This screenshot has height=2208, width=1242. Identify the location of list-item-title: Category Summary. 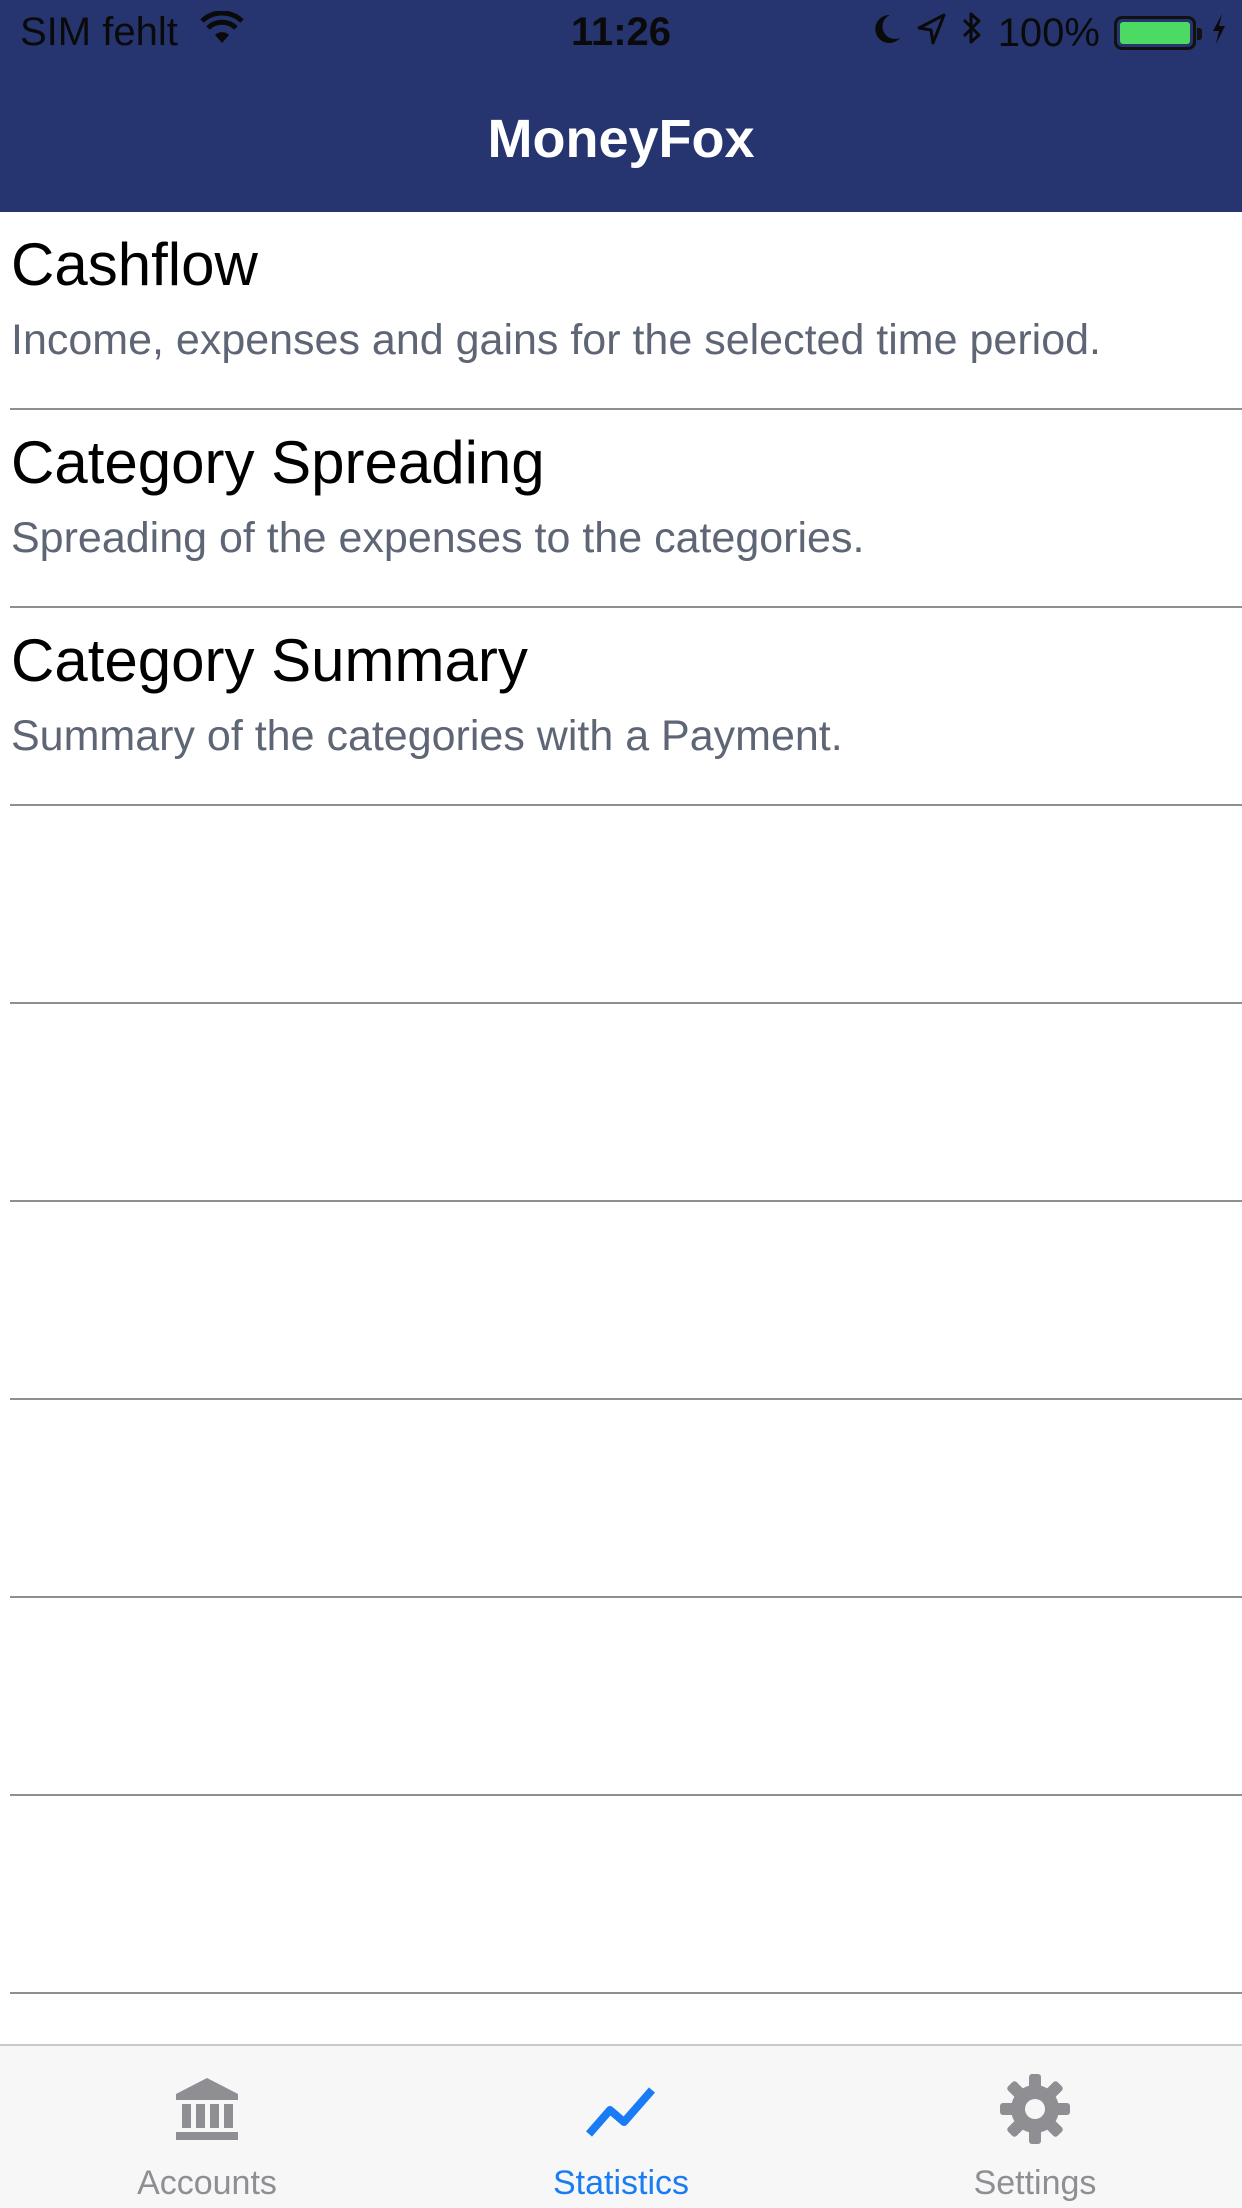
(269, 660).